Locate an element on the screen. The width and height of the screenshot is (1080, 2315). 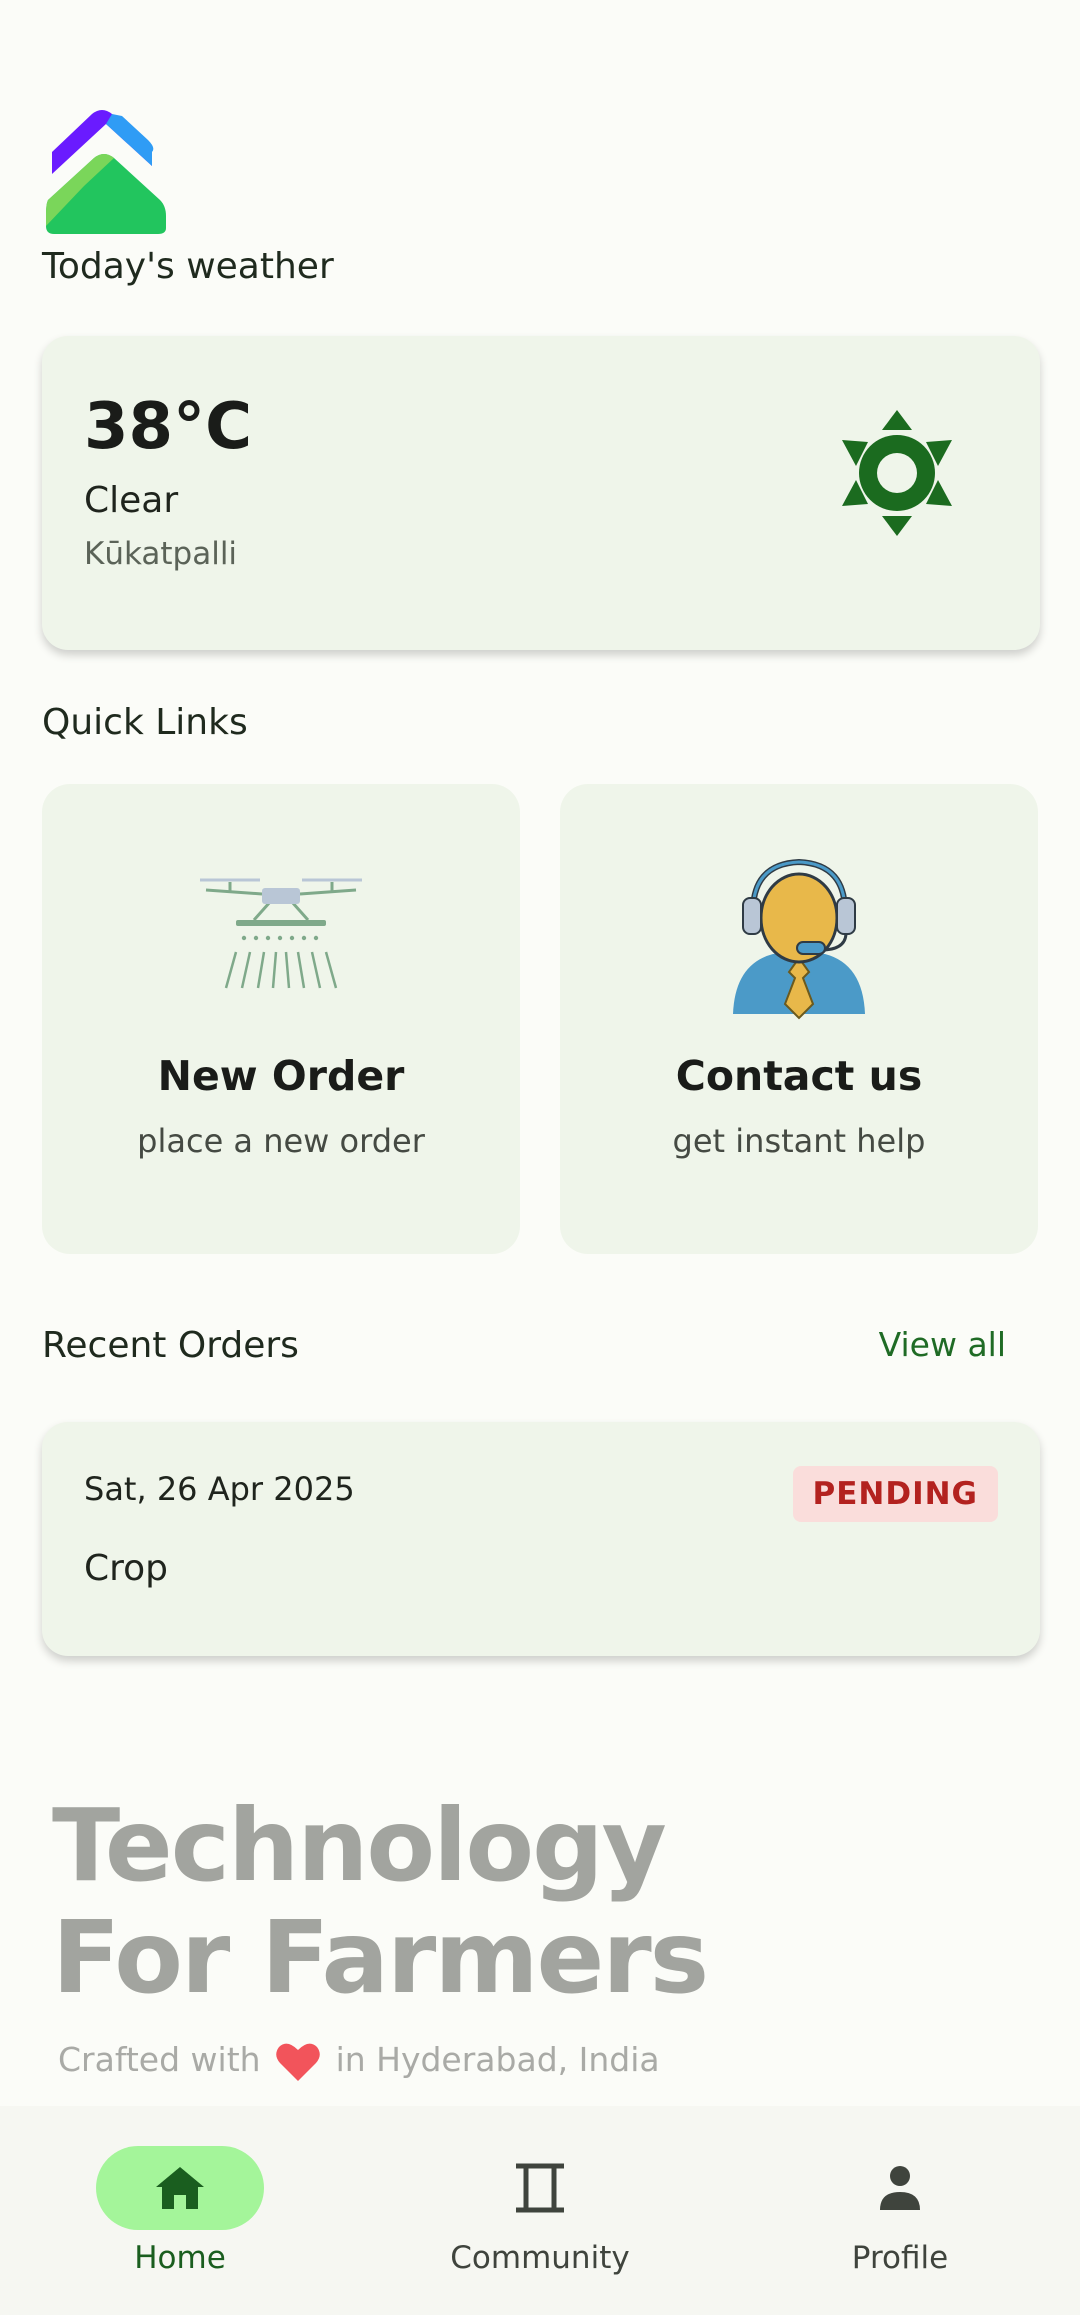
contact-us-card: Contact us get instant help is located at coordinates (799, 1019).